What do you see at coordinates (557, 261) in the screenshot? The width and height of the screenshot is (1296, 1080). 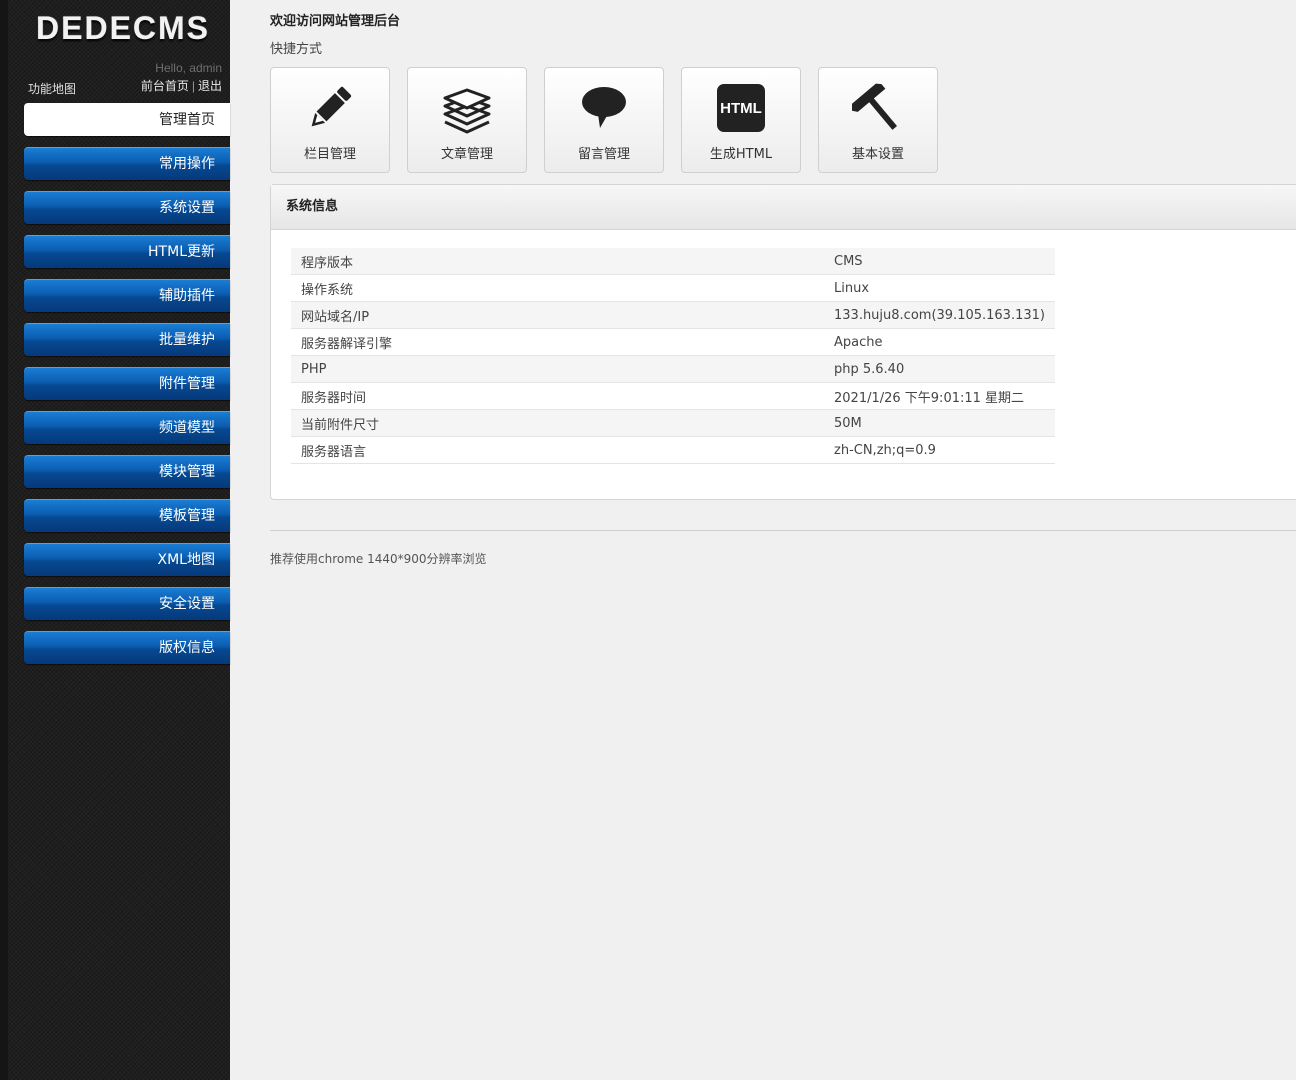 I see `info-key: 程序版本` at bounding box center [557, 261].